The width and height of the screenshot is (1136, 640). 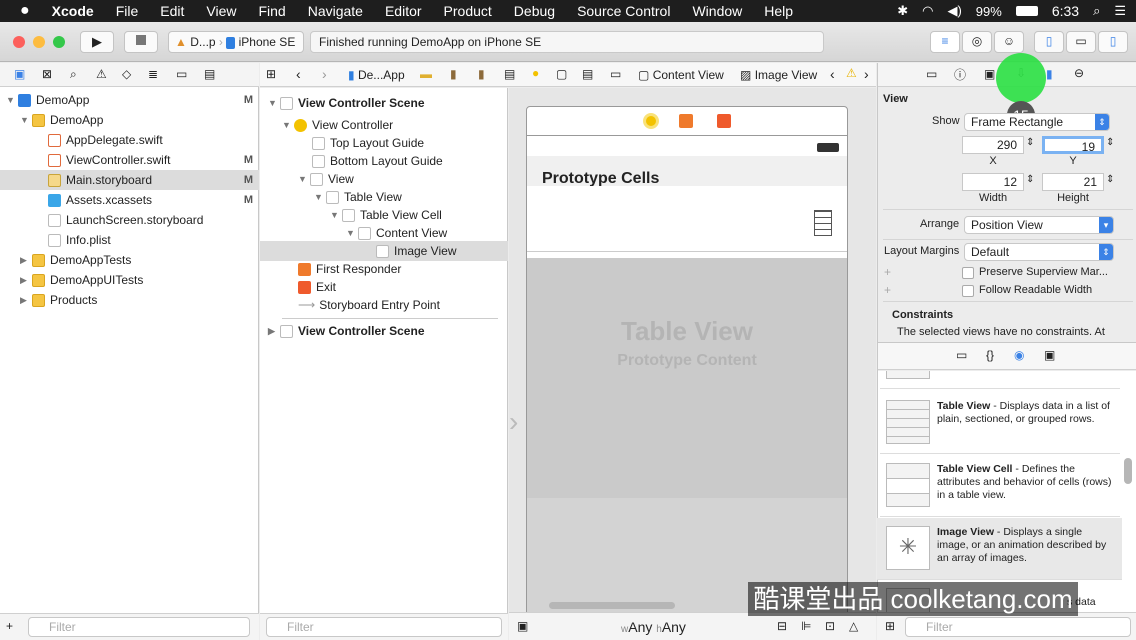 I want to click on issue-back-button: ‹, so click(x=832, y=74).